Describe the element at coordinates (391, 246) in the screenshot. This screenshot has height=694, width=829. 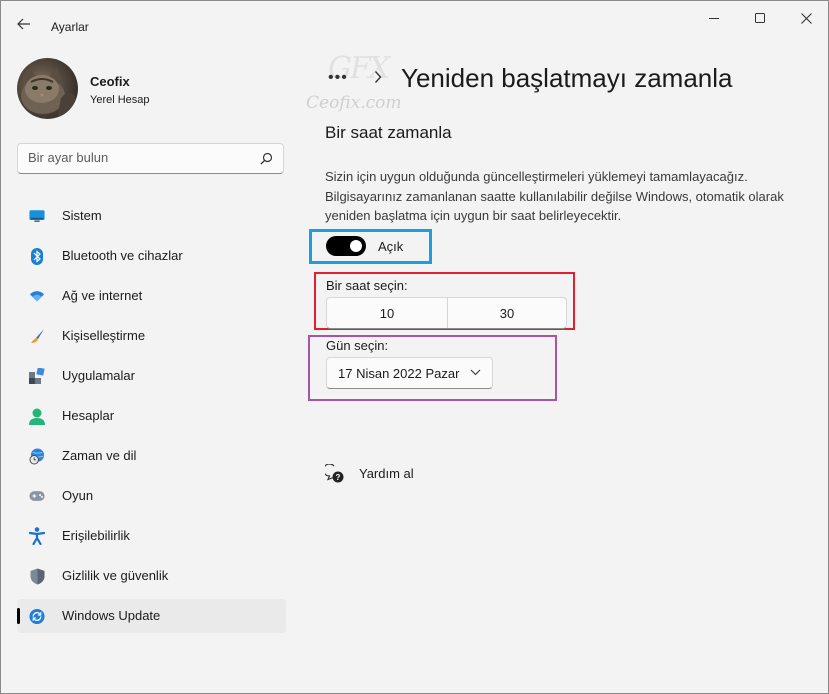
I see `toggle-state-label: Açık` at that location.